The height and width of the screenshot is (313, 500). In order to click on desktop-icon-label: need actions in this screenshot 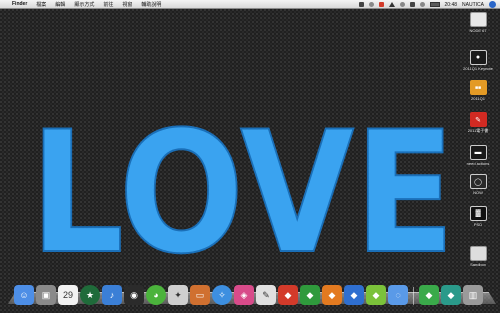, I will do `click(478, 163)`.